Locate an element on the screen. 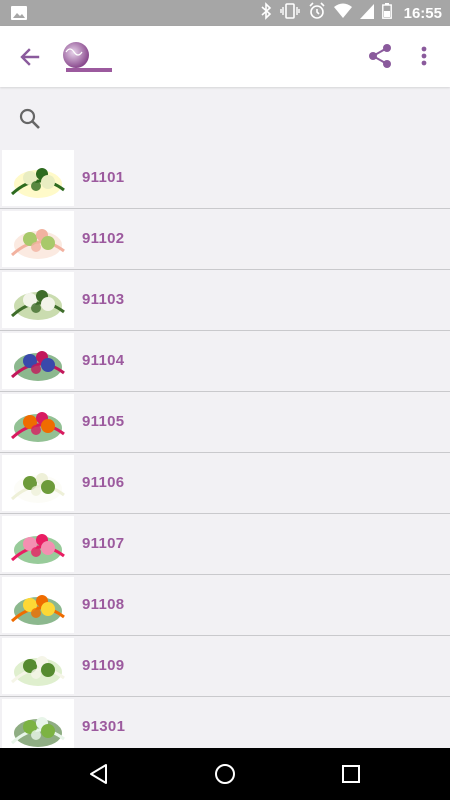  product-code: 91108 is located at coordinates (103, 604).